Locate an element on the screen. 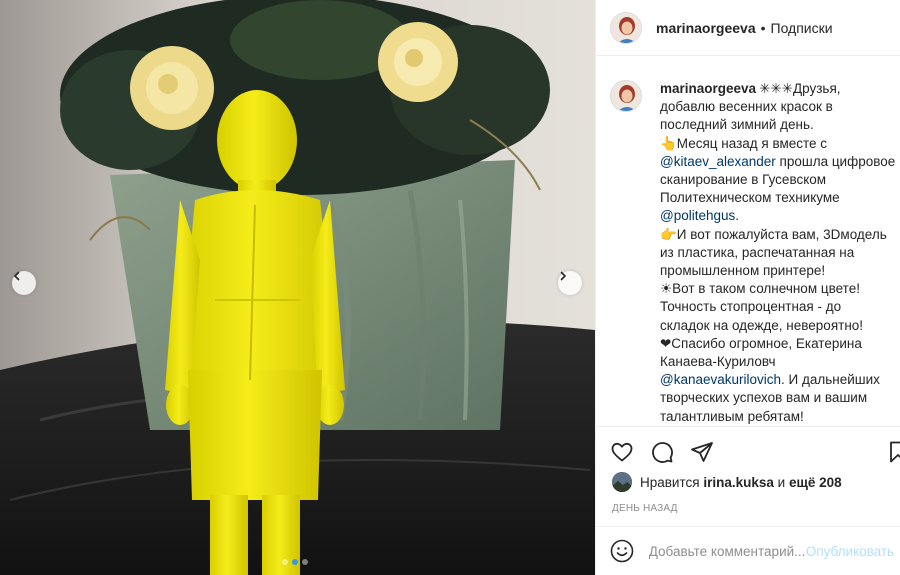  caption-line-text: 👉И вот пожалуйста вам, 3Dмодель is located at coordinates (773, 234).